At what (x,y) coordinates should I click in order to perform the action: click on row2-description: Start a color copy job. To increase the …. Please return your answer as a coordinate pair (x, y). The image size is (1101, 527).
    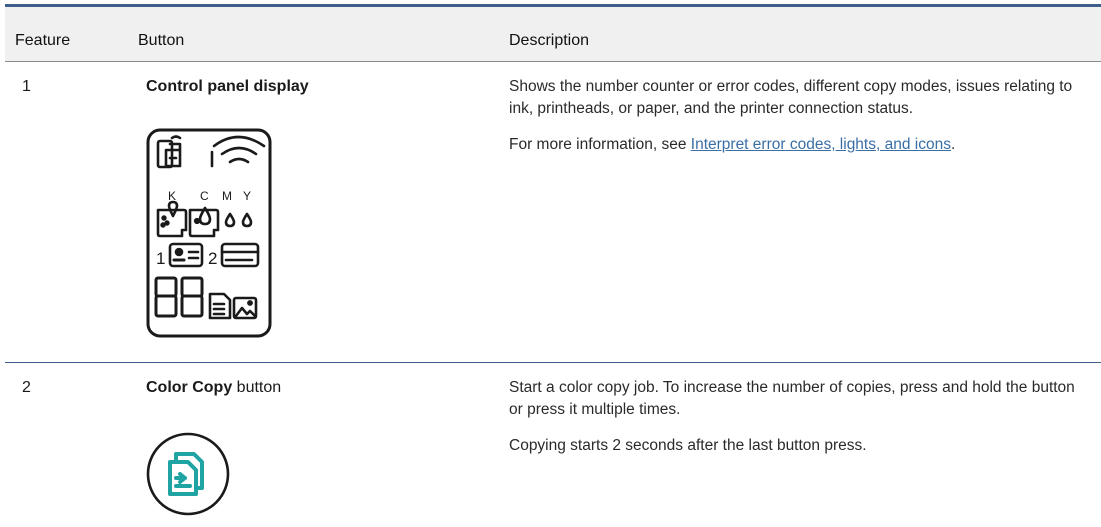
    Looking at the image, I should click on (796, 424).